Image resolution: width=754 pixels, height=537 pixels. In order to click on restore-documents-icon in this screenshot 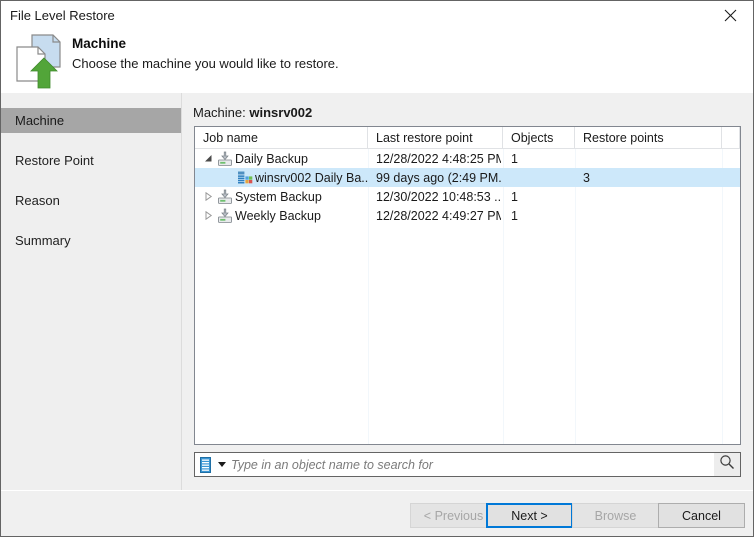, I will do `click(38, 61)`.